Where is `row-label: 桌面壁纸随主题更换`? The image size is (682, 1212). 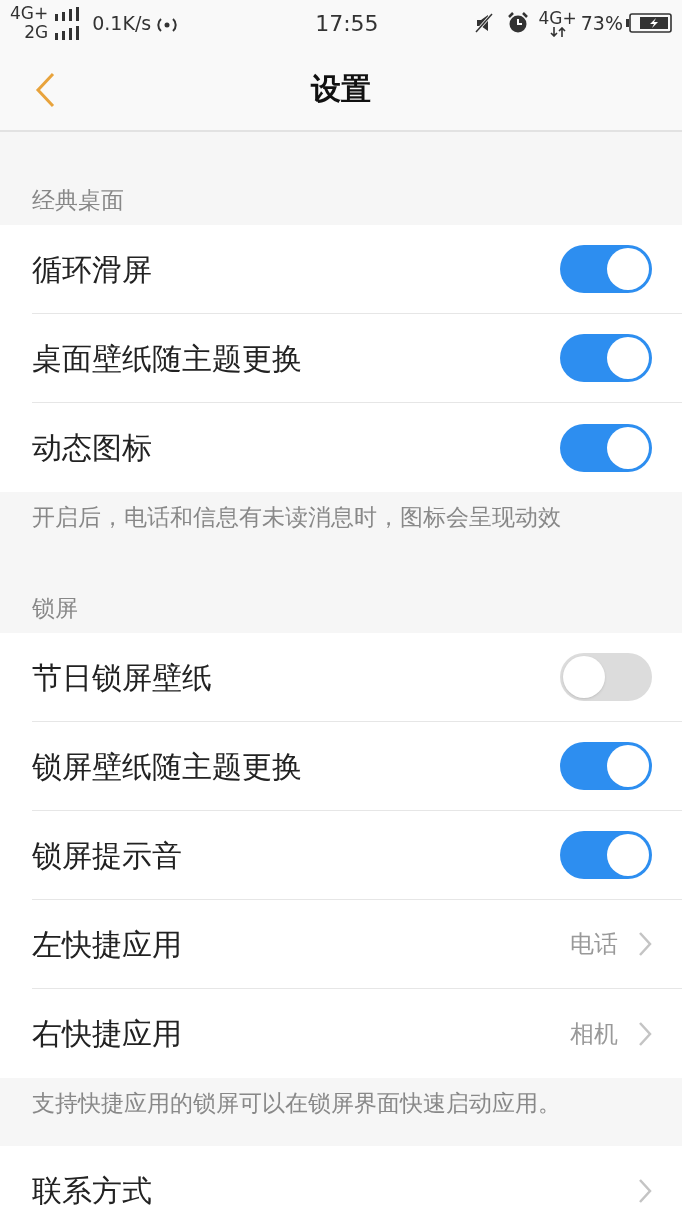 row-label: 桌面壁纸随主题更换 is located at coordinates (167, 358).